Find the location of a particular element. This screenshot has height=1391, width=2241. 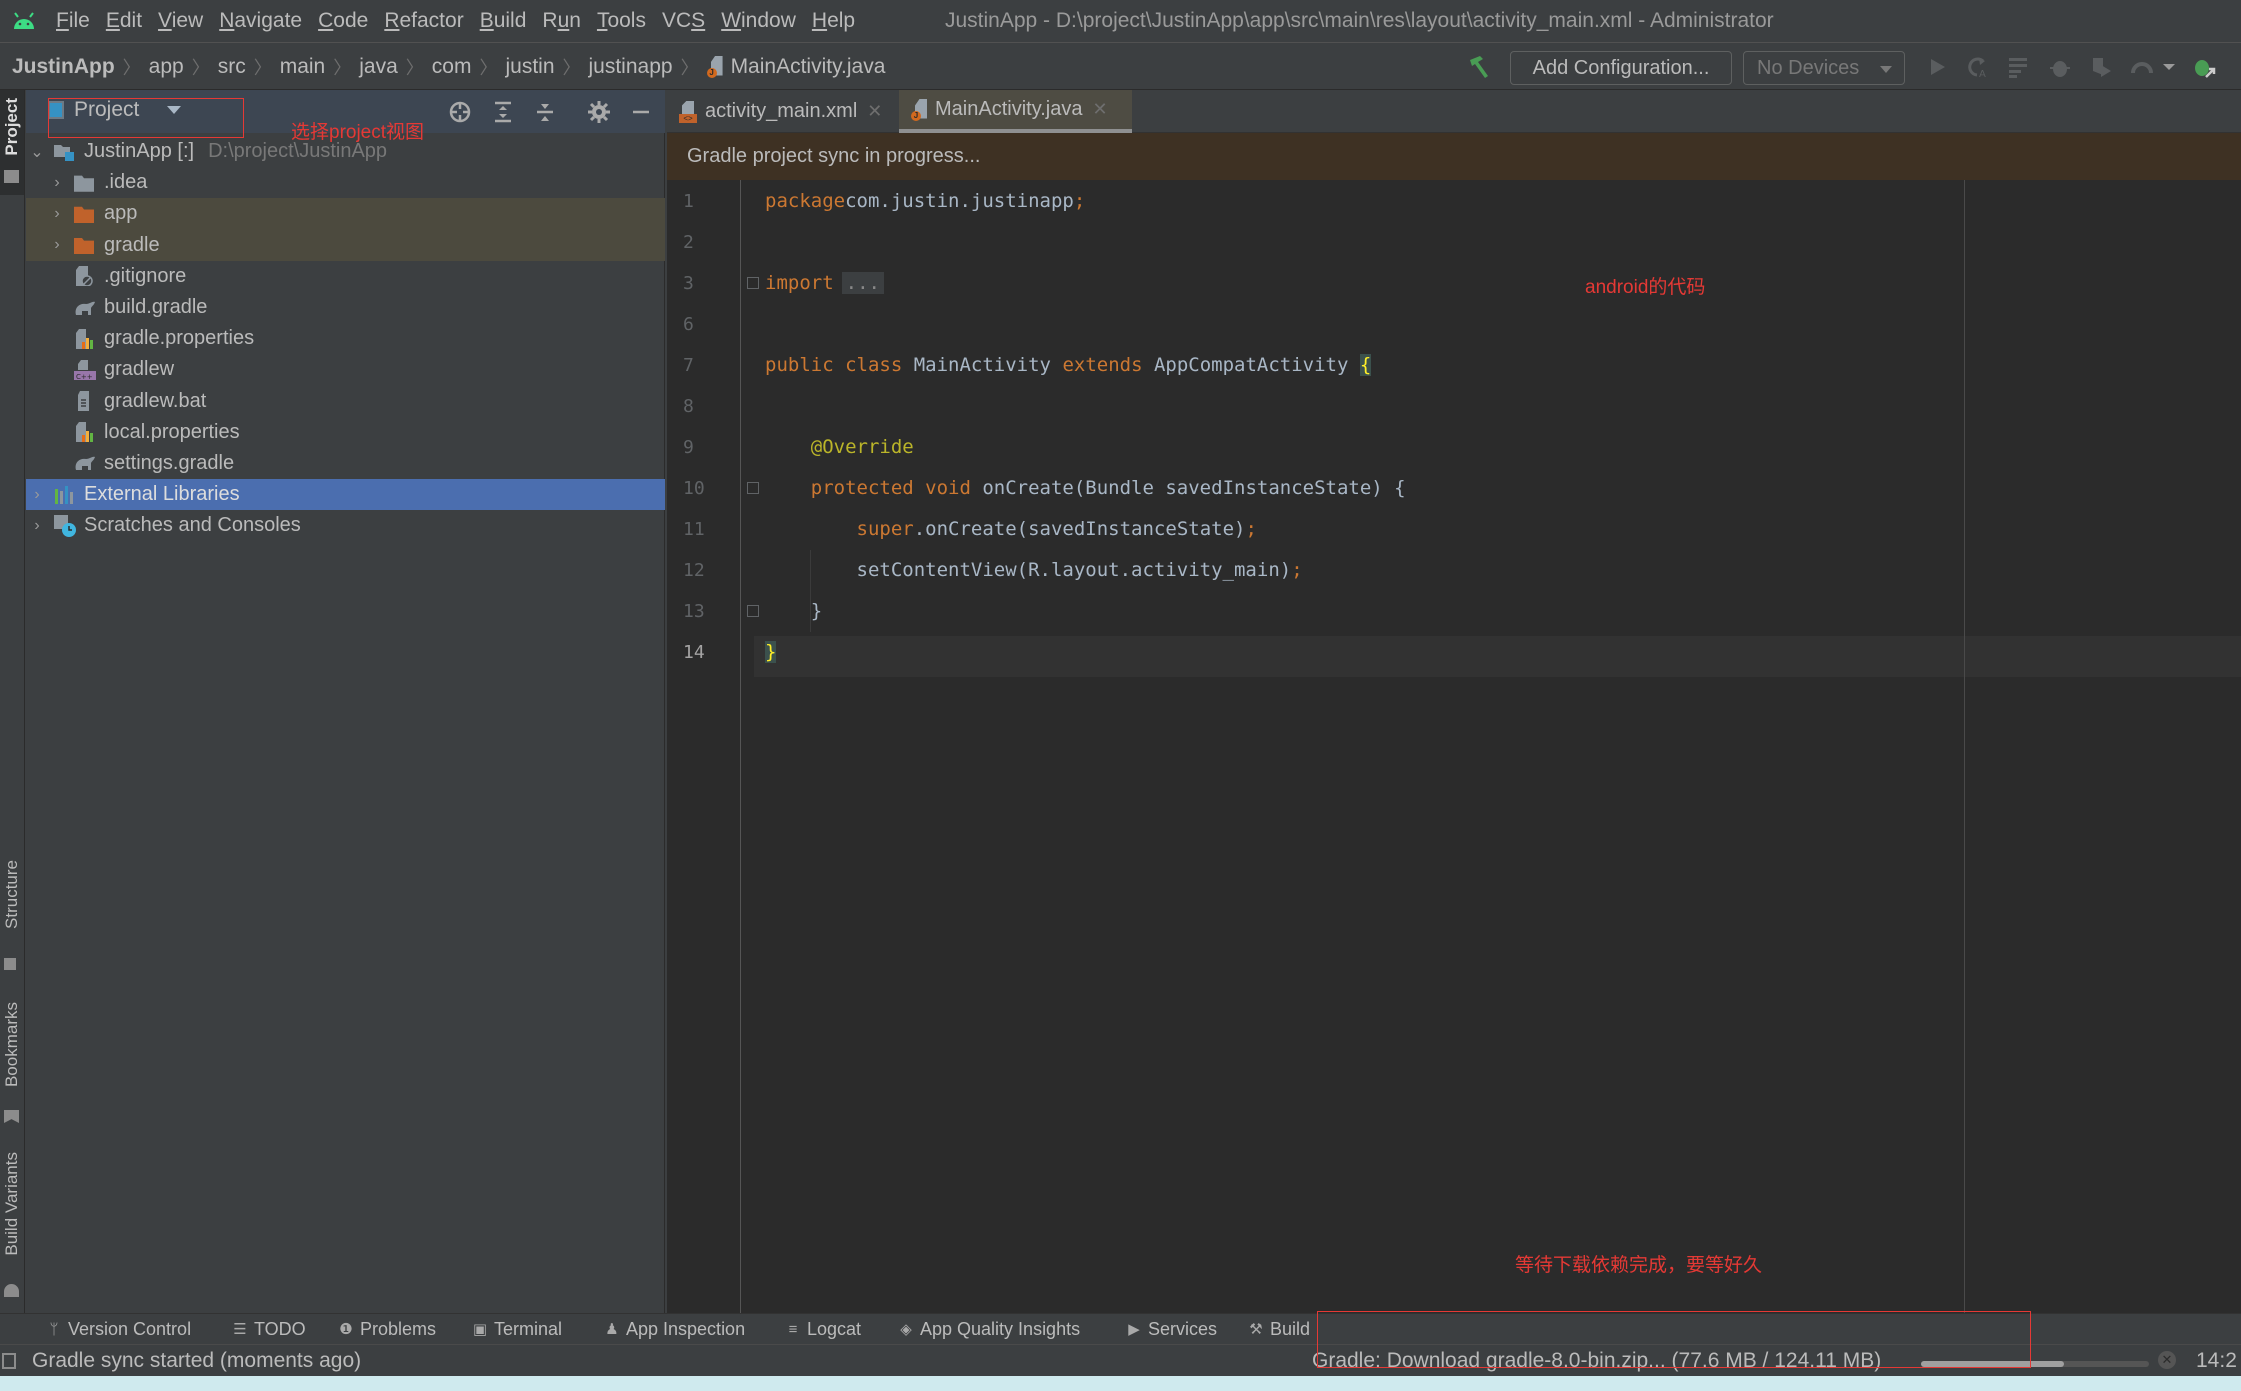

tool-tab-label: App Inspection is located at coordinates (686, 1329).